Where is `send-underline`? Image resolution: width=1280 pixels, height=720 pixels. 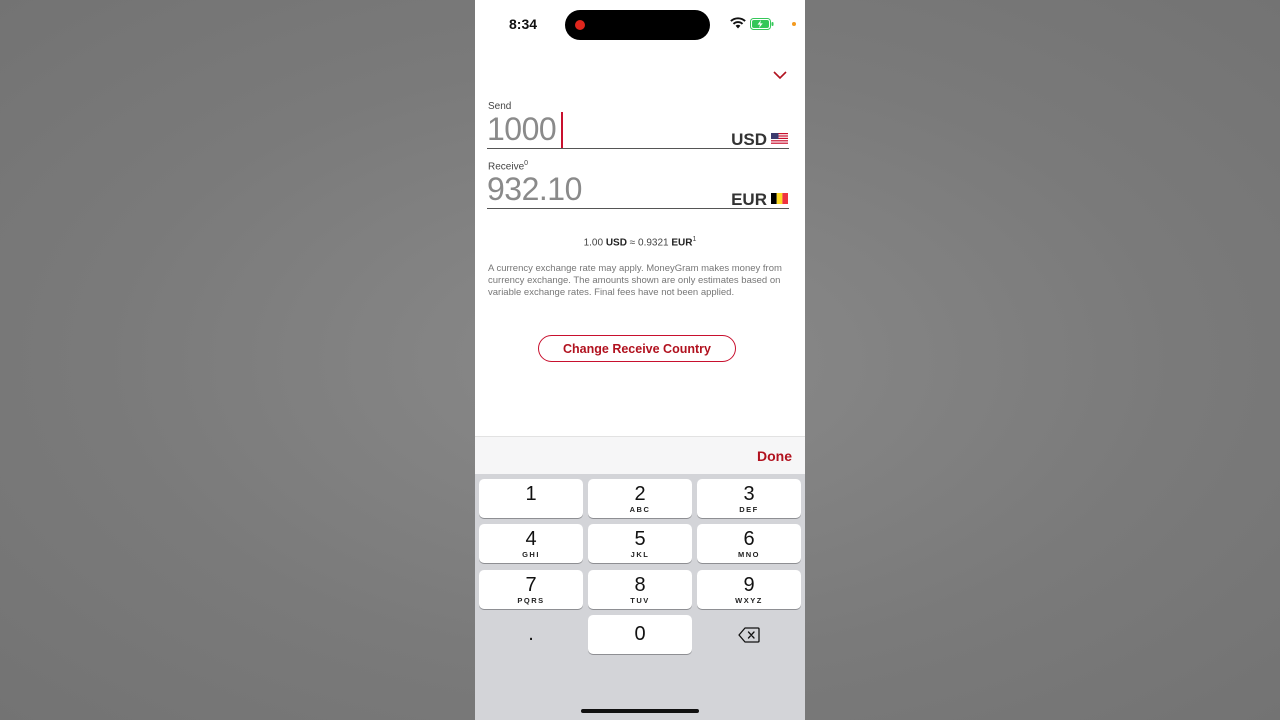 send-underline is located at coordinates (638, 148).